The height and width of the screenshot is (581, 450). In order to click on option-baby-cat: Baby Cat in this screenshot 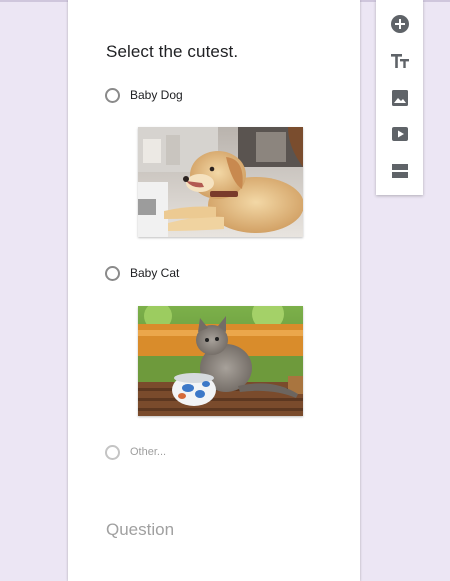, I will do `click(142, 273)`.